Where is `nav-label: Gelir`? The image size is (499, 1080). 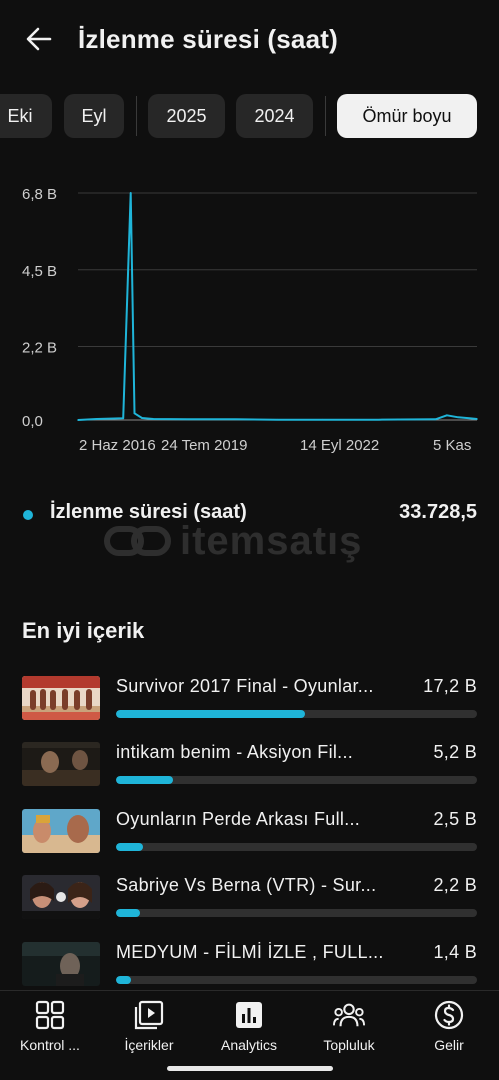 nav-label: Gelir is located at coordinates (449, 1045).